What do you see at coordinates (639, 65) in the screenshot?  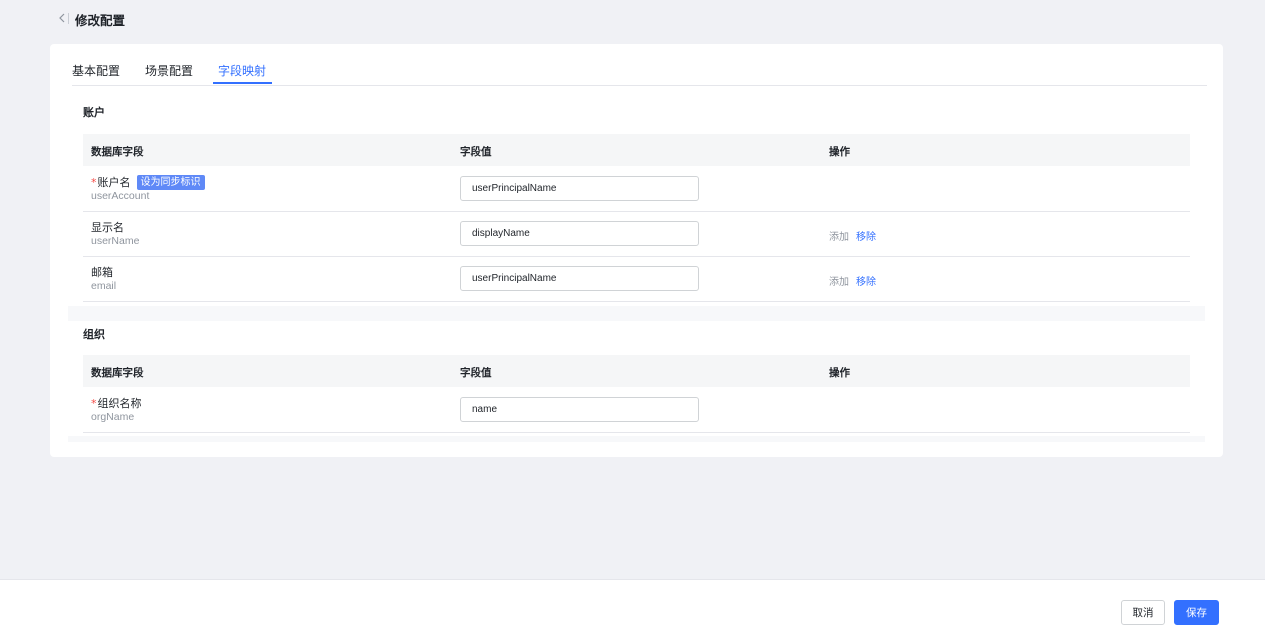 I see `tab-bar: 基本配置 场景配置 字段映射` at bounding box center [639, 65].